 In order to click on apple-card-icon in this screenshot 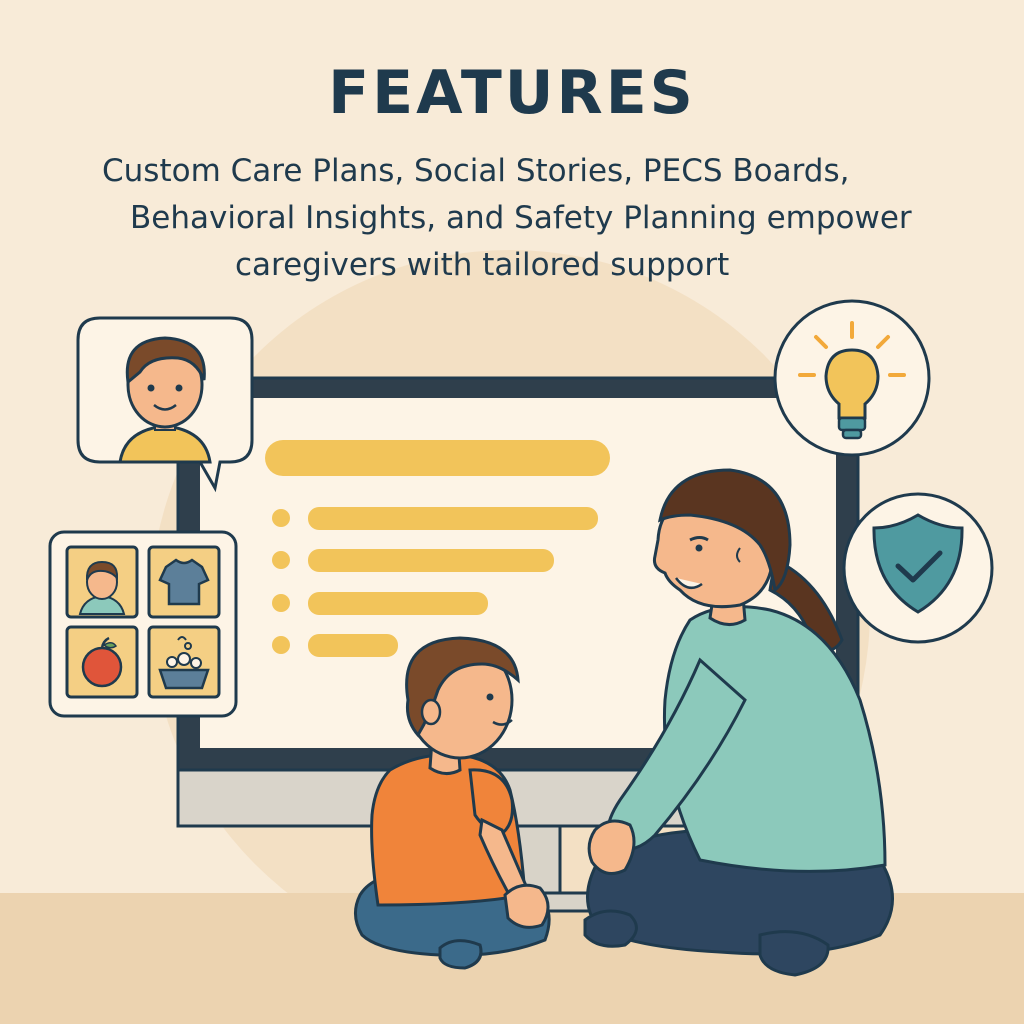, I will do `click(102, 662)`.